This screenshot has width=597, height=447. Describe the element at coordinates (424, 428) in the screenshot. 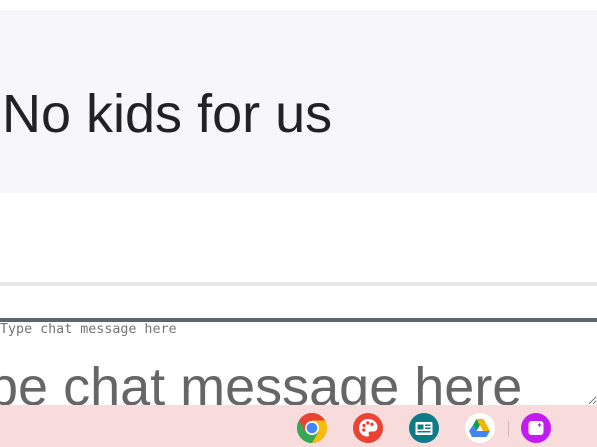

I see `news-icon` at that location.